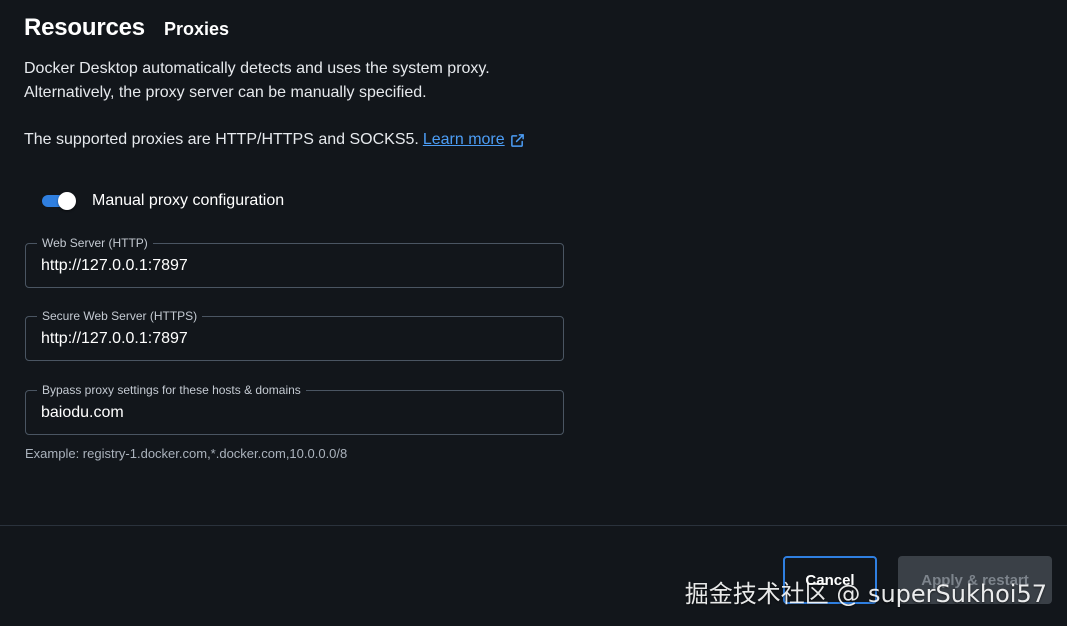 The width and height of the screenshot is (1067, 626). Describe the element at coordinates (196, 29) in the screenshot. I see `section-title: Proxies` at that location.